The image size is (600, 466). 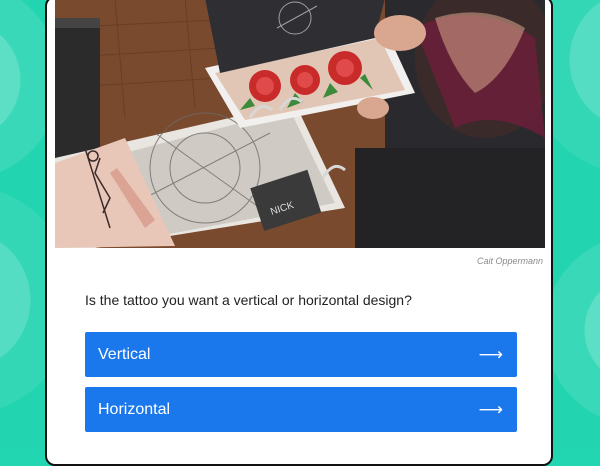 What do you see at coordinates (124, 354) in the screenshot?
I see `answer-label: Vertical` at bounding box center [124, 354].